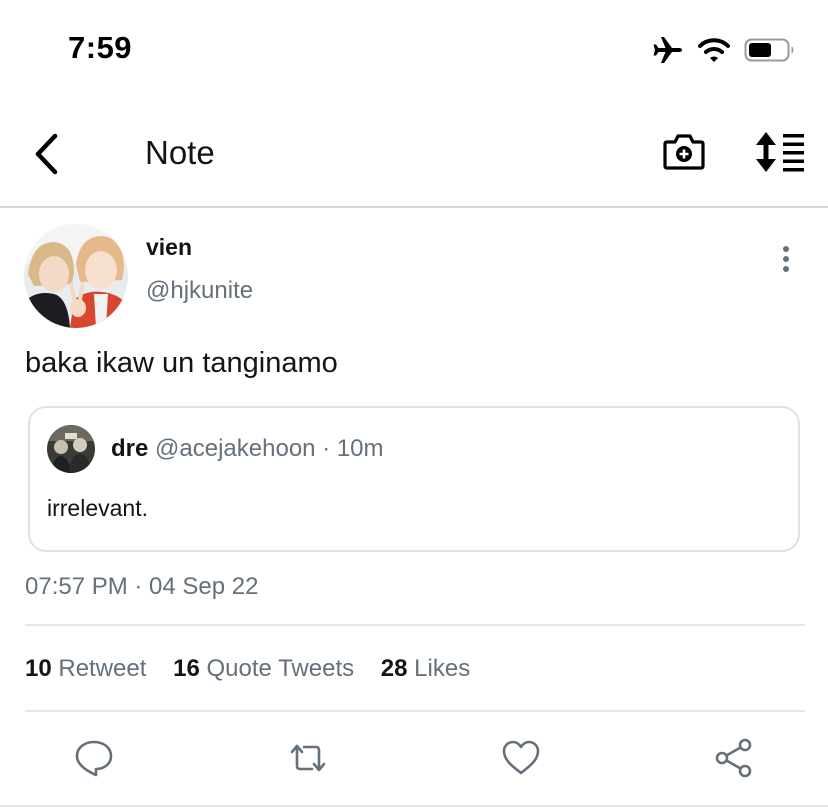 This screenshot has width=828, height=809. Describe the element at coordinates (394, 668) in the screenshot. I see `likes-count: 28` at that location.